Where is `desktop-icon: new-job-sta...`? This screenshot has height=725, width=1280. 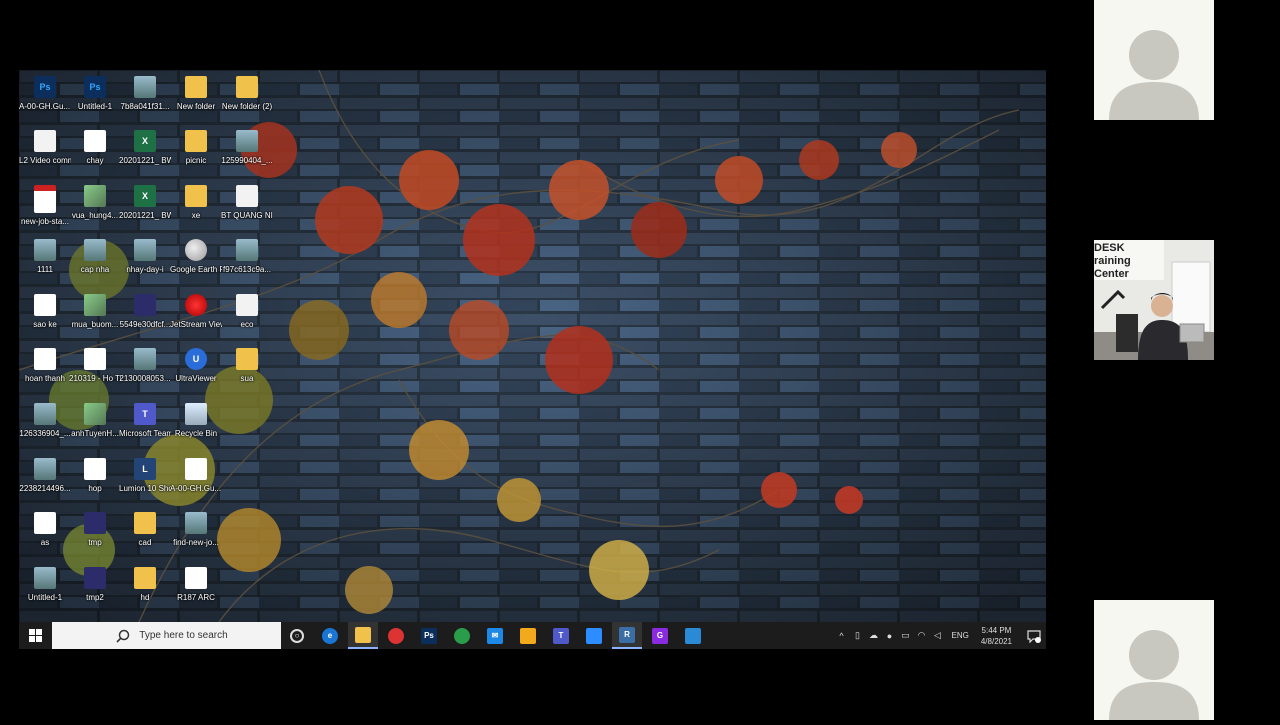 desktop-icon: new-job-sta... is located at coordinates (45, 204).